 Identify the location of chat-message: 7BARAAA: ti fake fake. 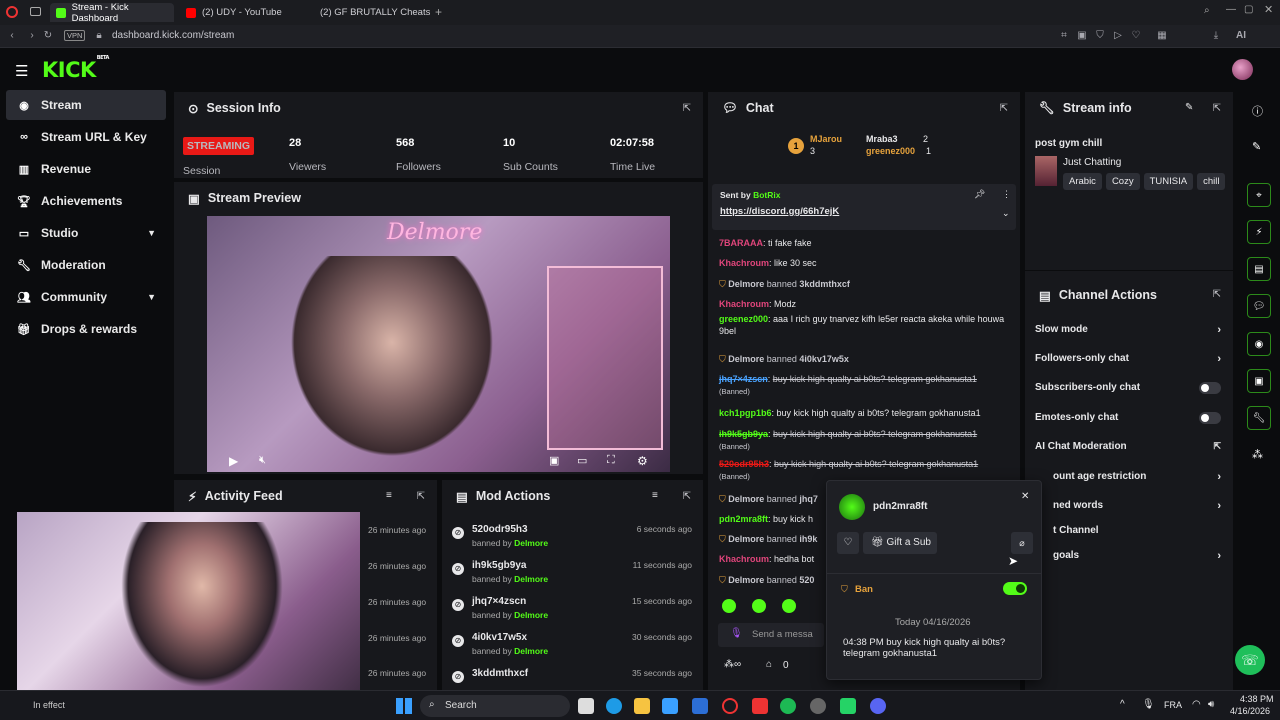
(864, 243).